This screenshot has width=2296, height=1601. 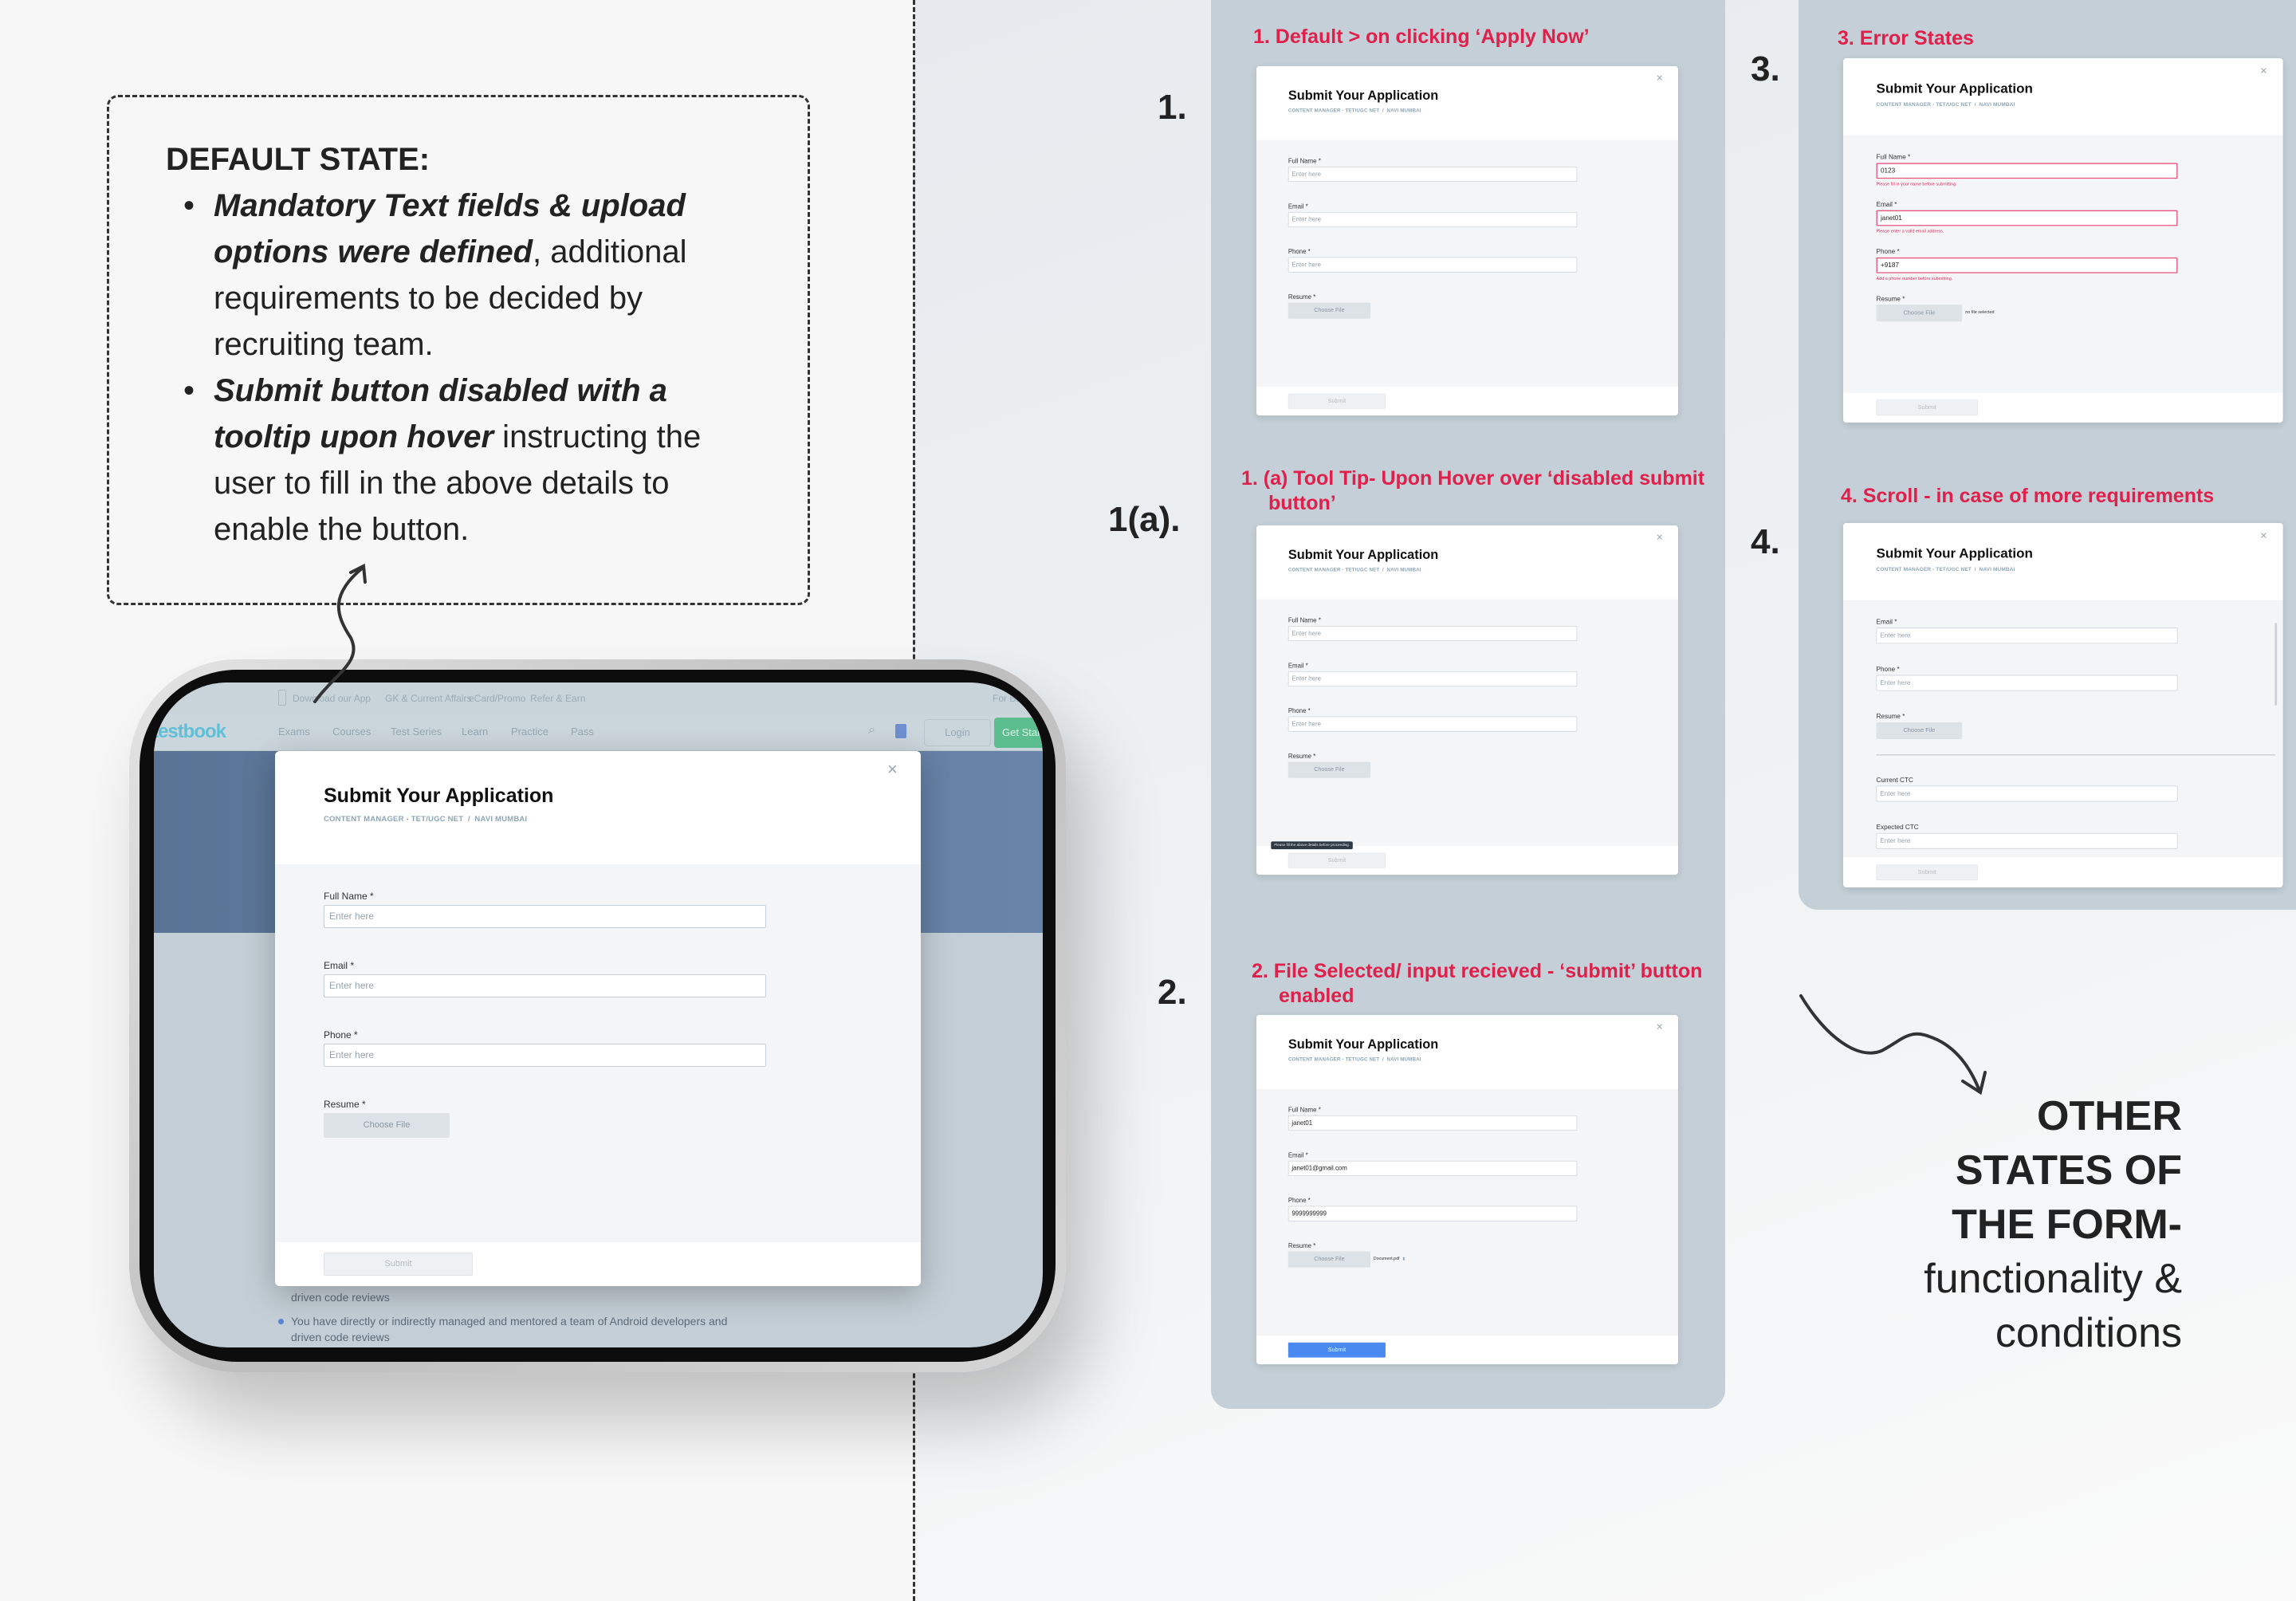 I want to click on text-input: 9999999999, so click(x=1433, y=1213).